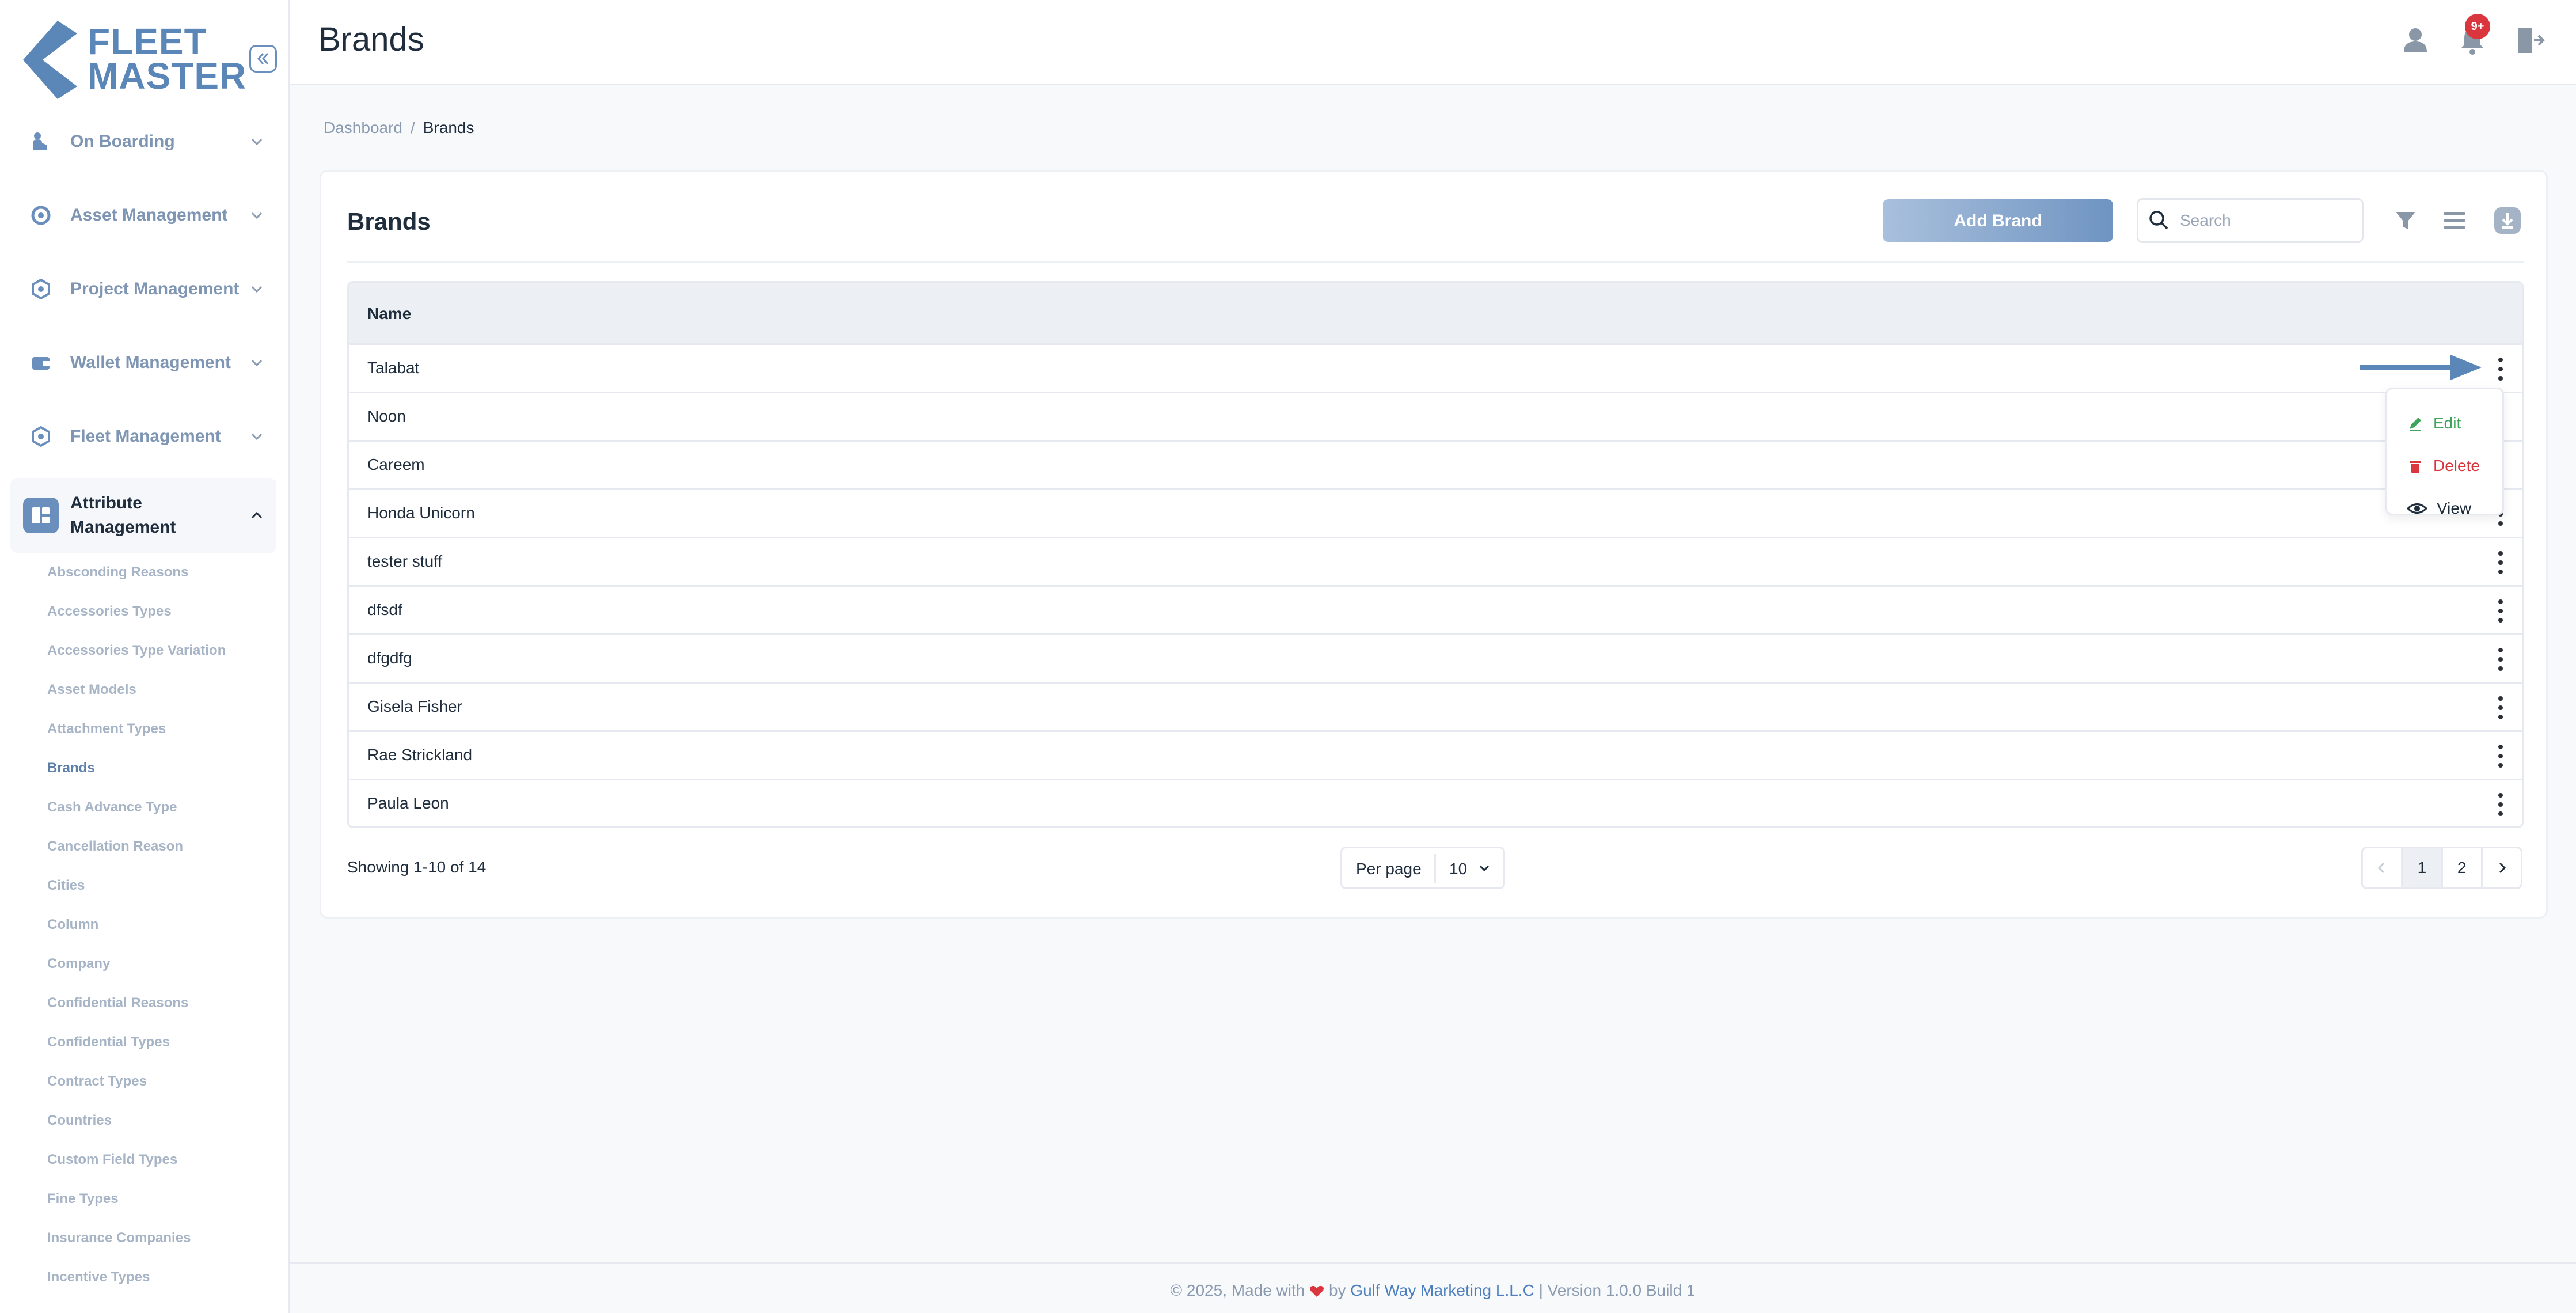  I want to click on per-page-select: Per page 10, so click(1423, 868).